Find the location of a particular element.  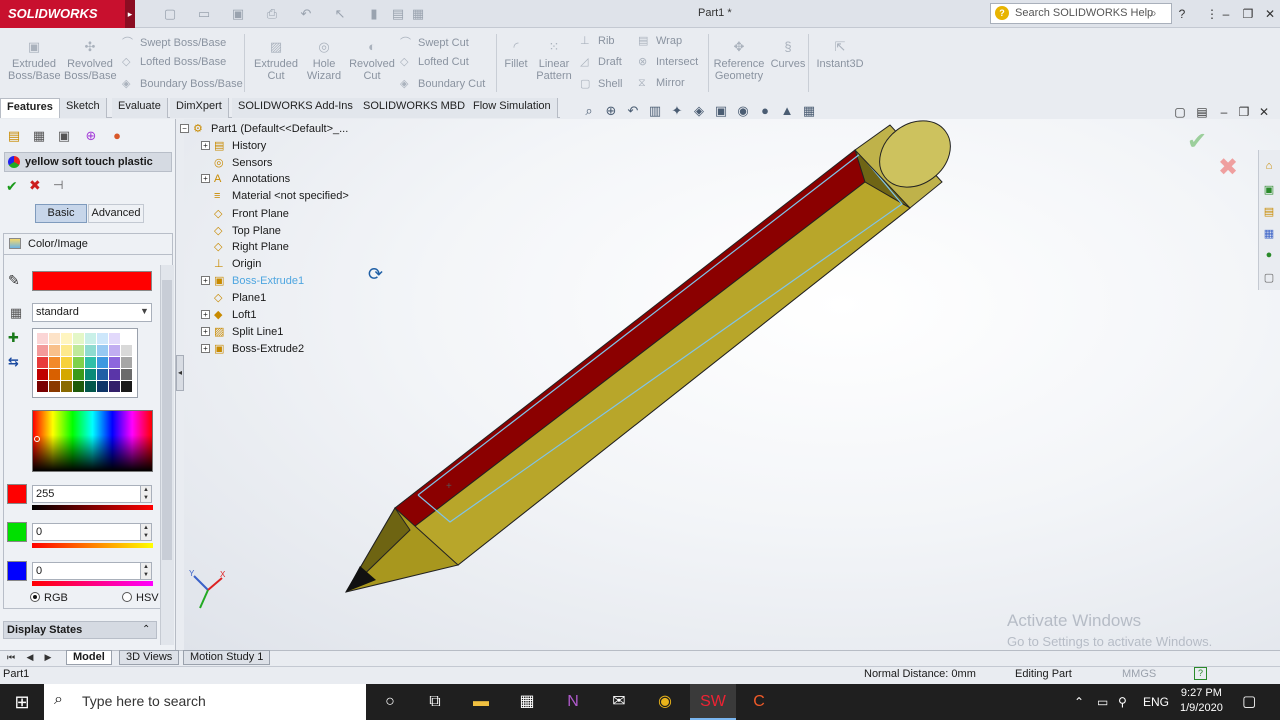

cancel-x-icon: ✖ is located at coordinates (35, 185).